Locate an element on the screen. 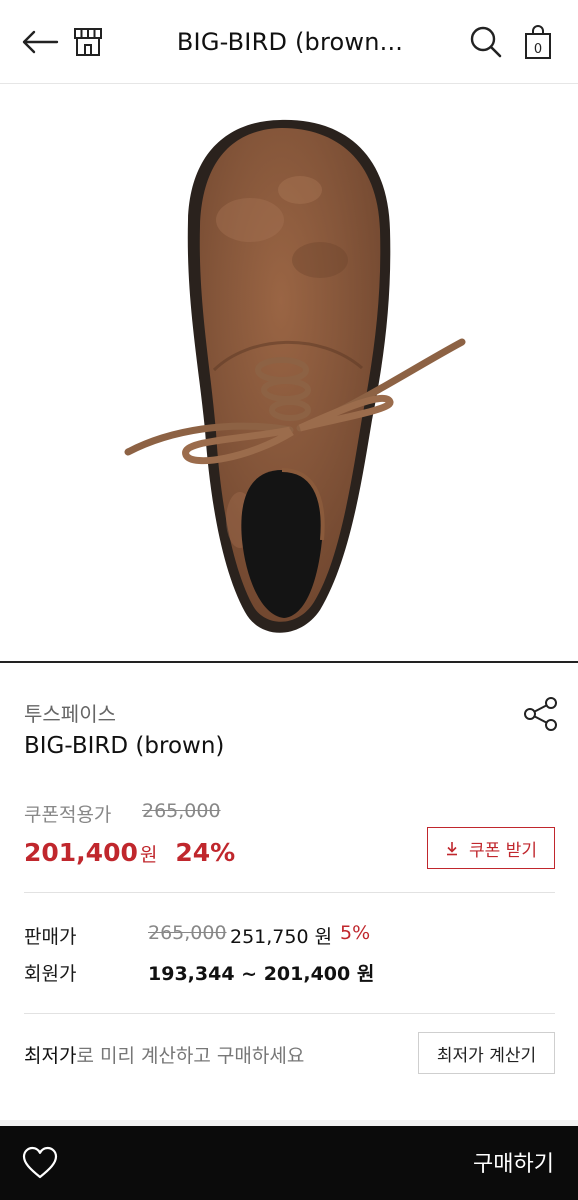 The height and width of the screenshot is (1200, 578). product-name: BIG-BIRD (brown) is located at coordinates (124, 746).